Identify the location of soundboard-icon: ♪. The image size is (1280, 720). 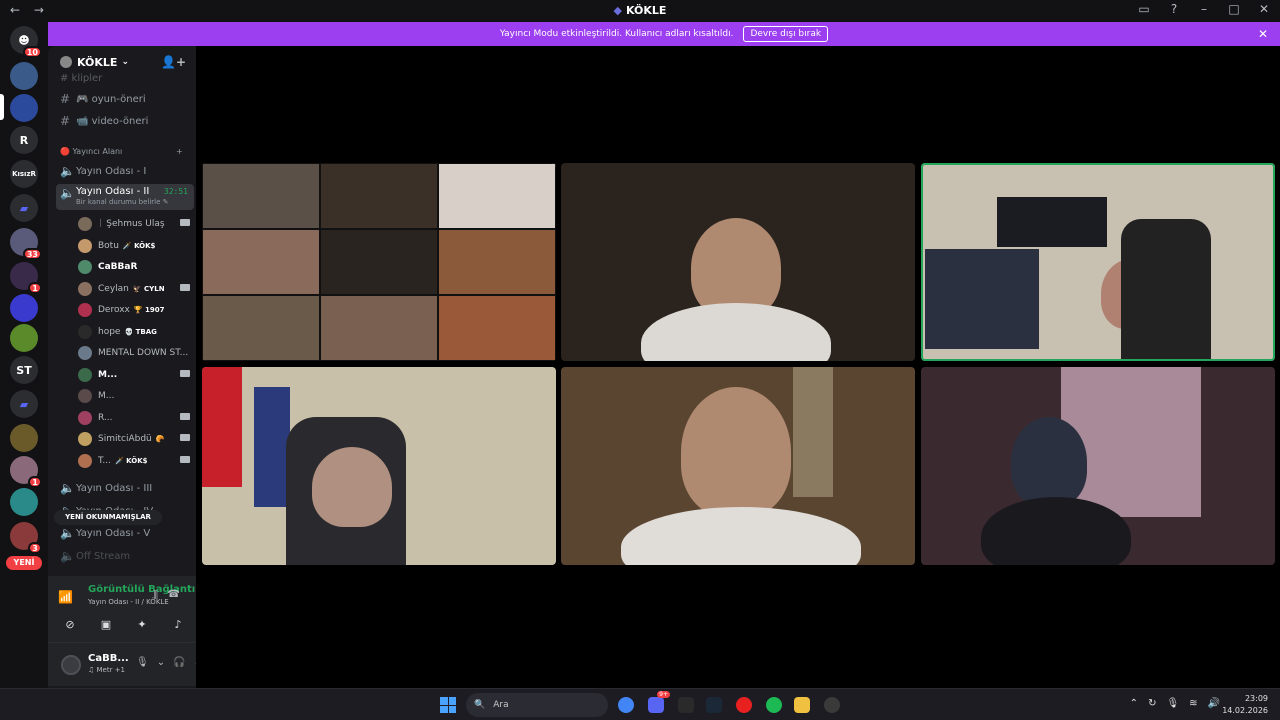
(178, 624).